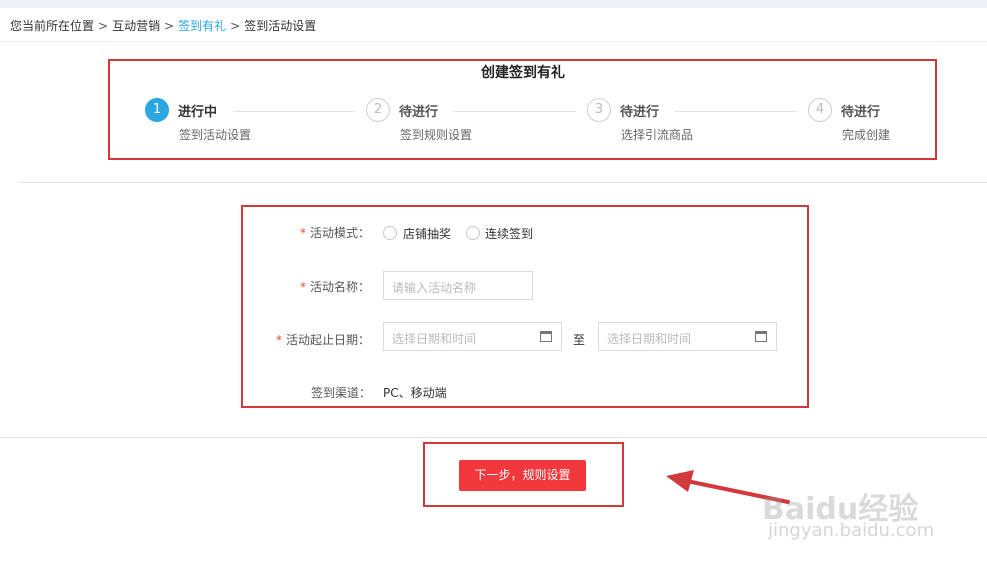 This screenshot has width=987, height=565. I want to click on start-date-input: 选择日期和时间, so click(472, 336).